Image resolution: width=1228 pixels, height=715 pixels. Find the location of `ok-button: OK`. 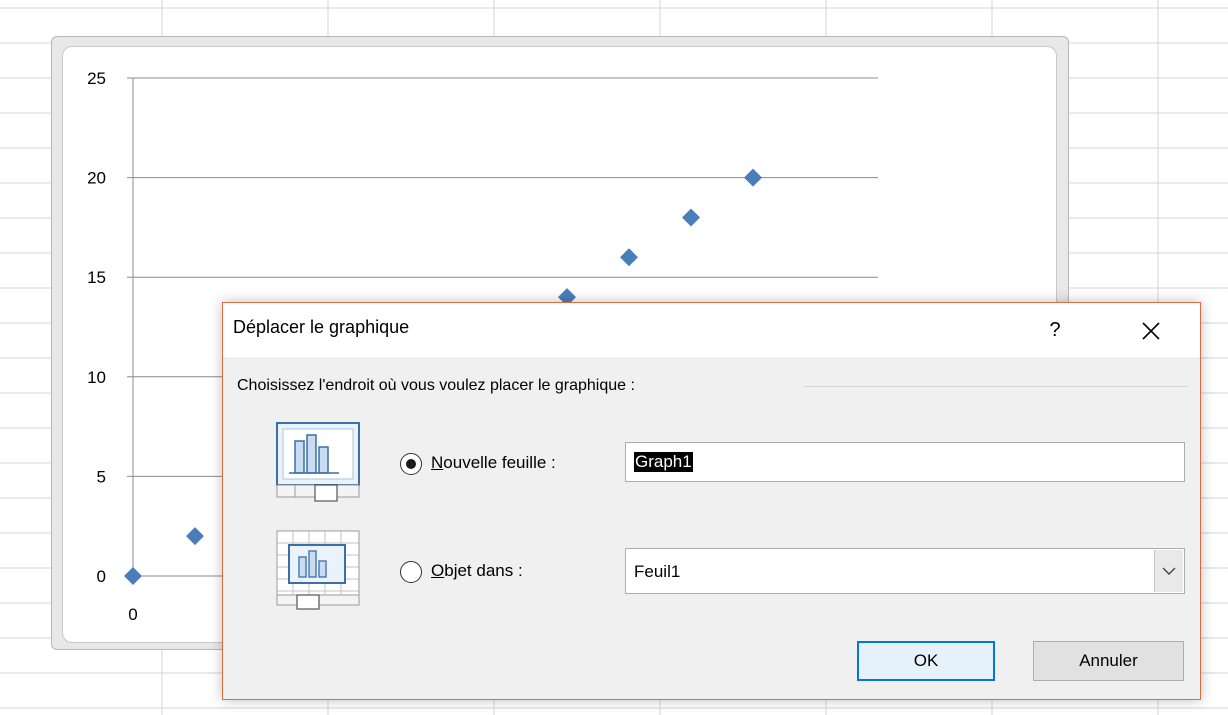

ok-button: OK is located at coordinates (926, 661).